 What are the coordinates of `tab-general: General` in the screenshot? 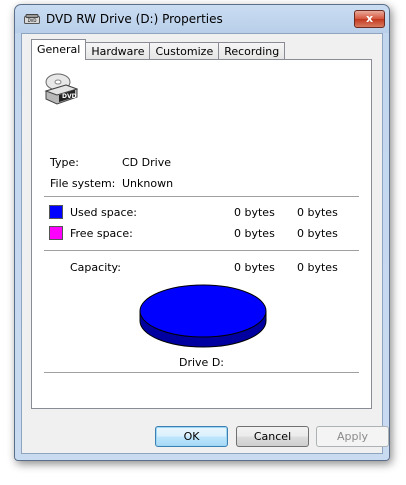 It's located at (59, 49).